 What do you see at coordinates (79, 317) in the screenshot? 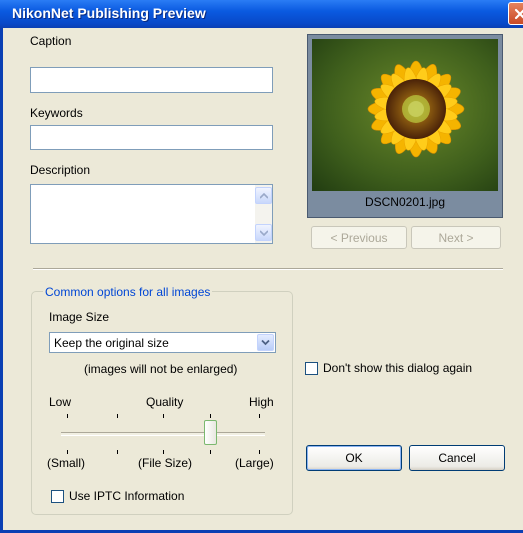
I see `image-size-label: Image Size` at bounding box center [79, 317].